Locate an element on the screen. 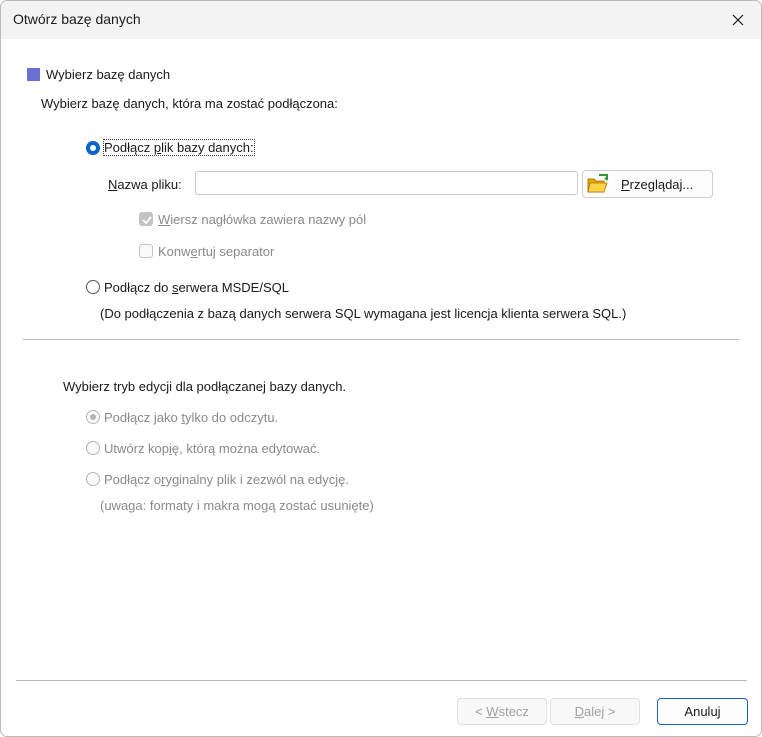  dialog-title: Otwórz bazę danych is located at coordinates (77, 19).